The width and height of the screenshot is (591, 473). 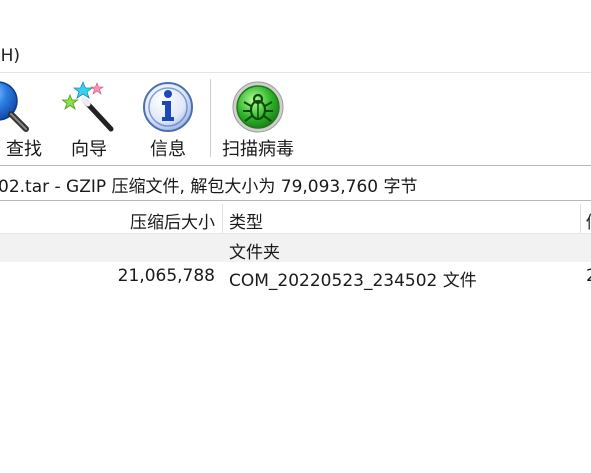 I want to click on column-header-modified: 修, so click(x=588, y=220).